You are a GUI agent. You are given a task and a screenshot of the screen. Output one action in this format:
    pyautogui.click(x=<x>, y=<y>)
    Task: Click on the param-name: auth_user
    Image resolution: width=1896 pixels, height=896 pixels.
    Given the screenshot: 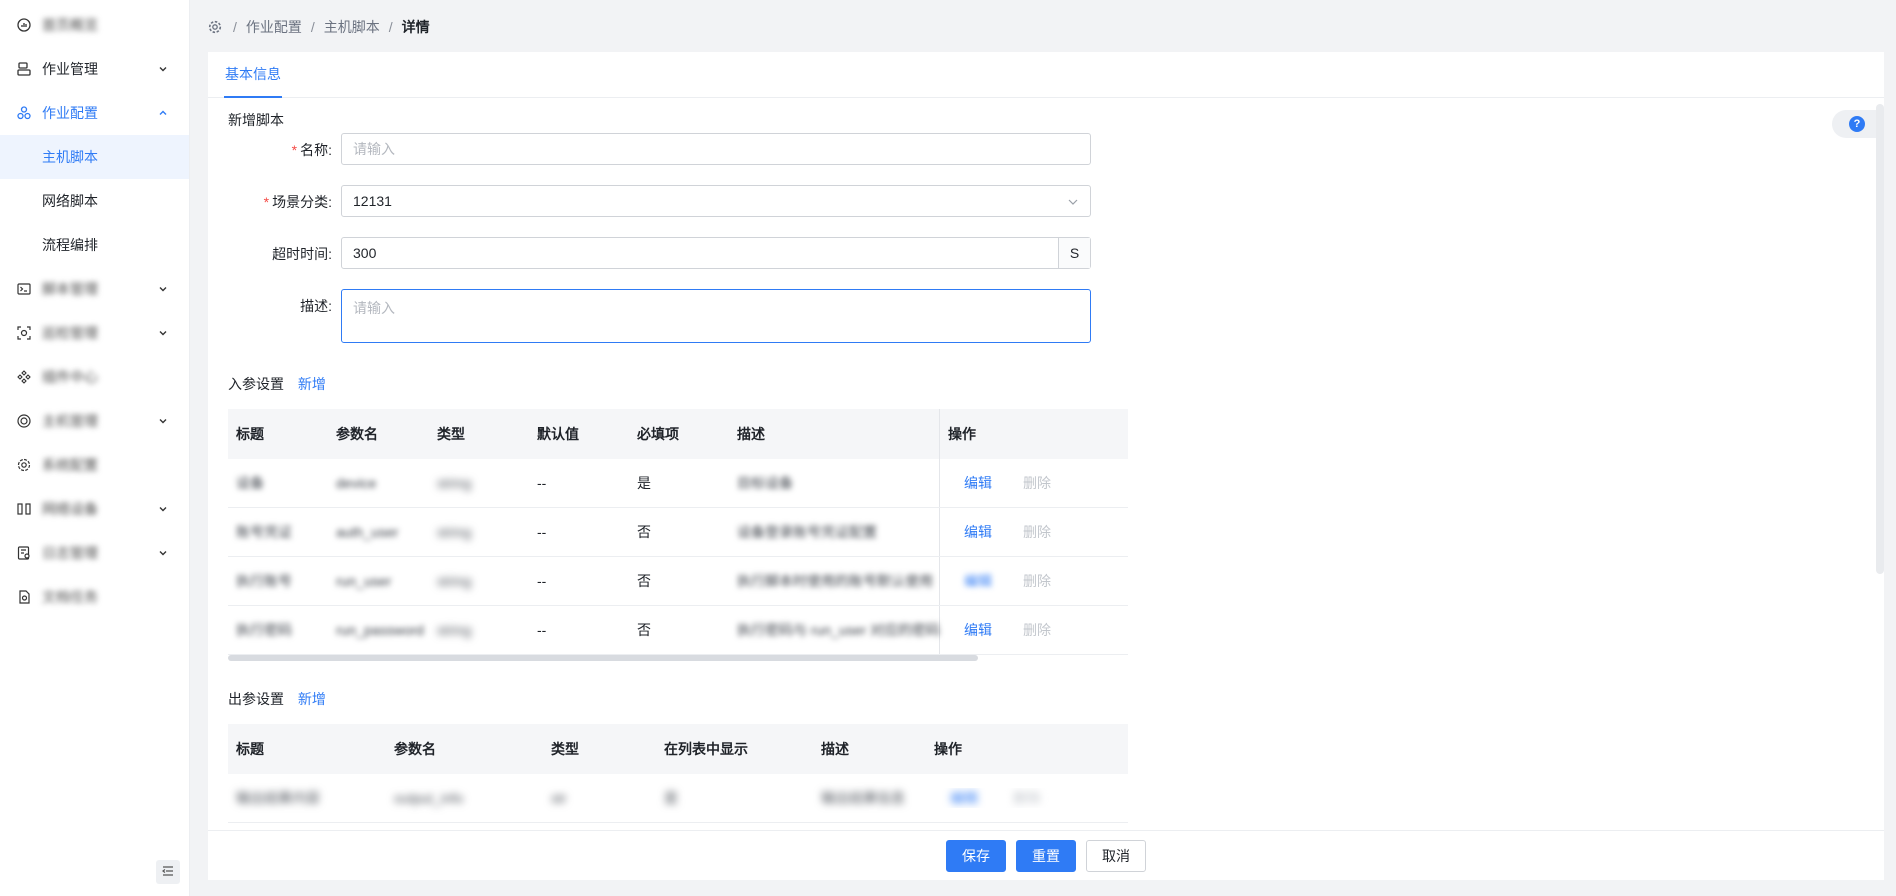 What is the action you would take?
    pyautogui.click(x=367, y=532)
    